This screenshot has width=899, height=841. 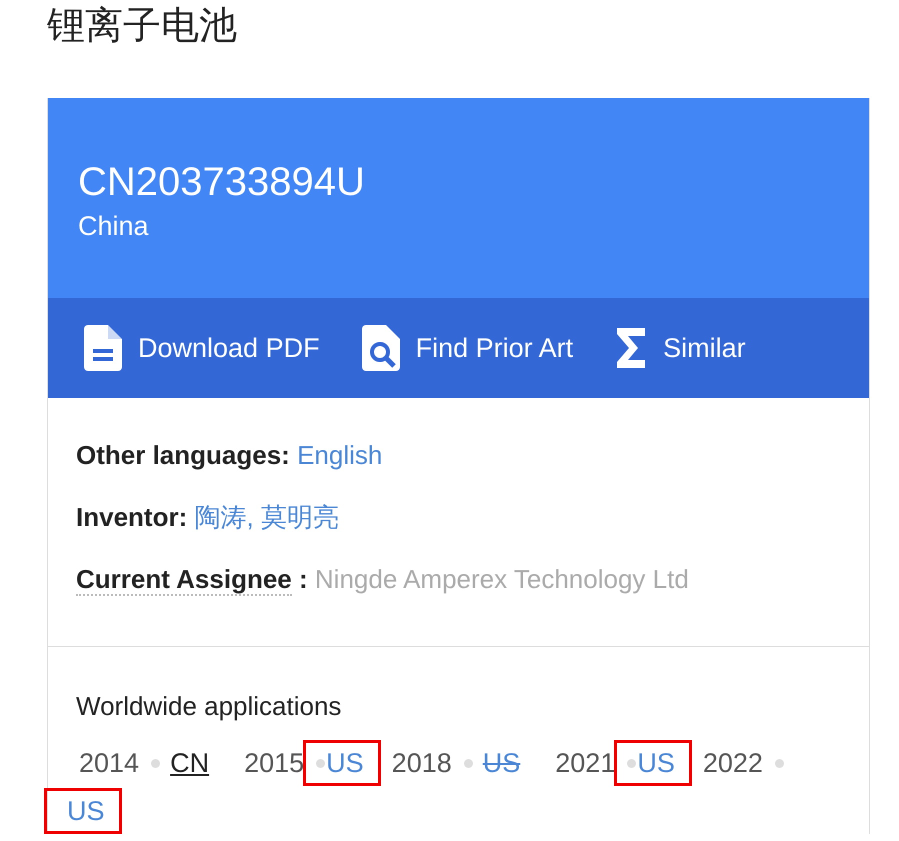 I want to click on value-link: 陶涛, so click(x=220, y=517).